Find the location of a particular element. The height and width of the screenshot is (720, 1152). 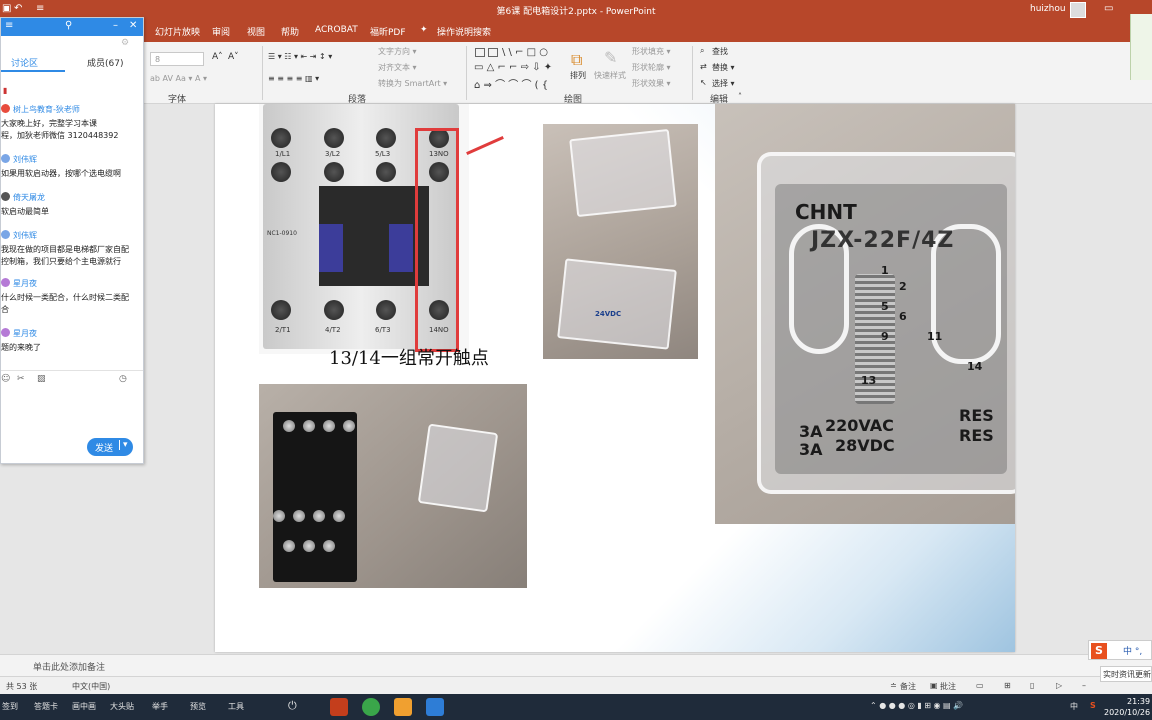

relays-photo: 24VDC is located at coordinates (620, 241).